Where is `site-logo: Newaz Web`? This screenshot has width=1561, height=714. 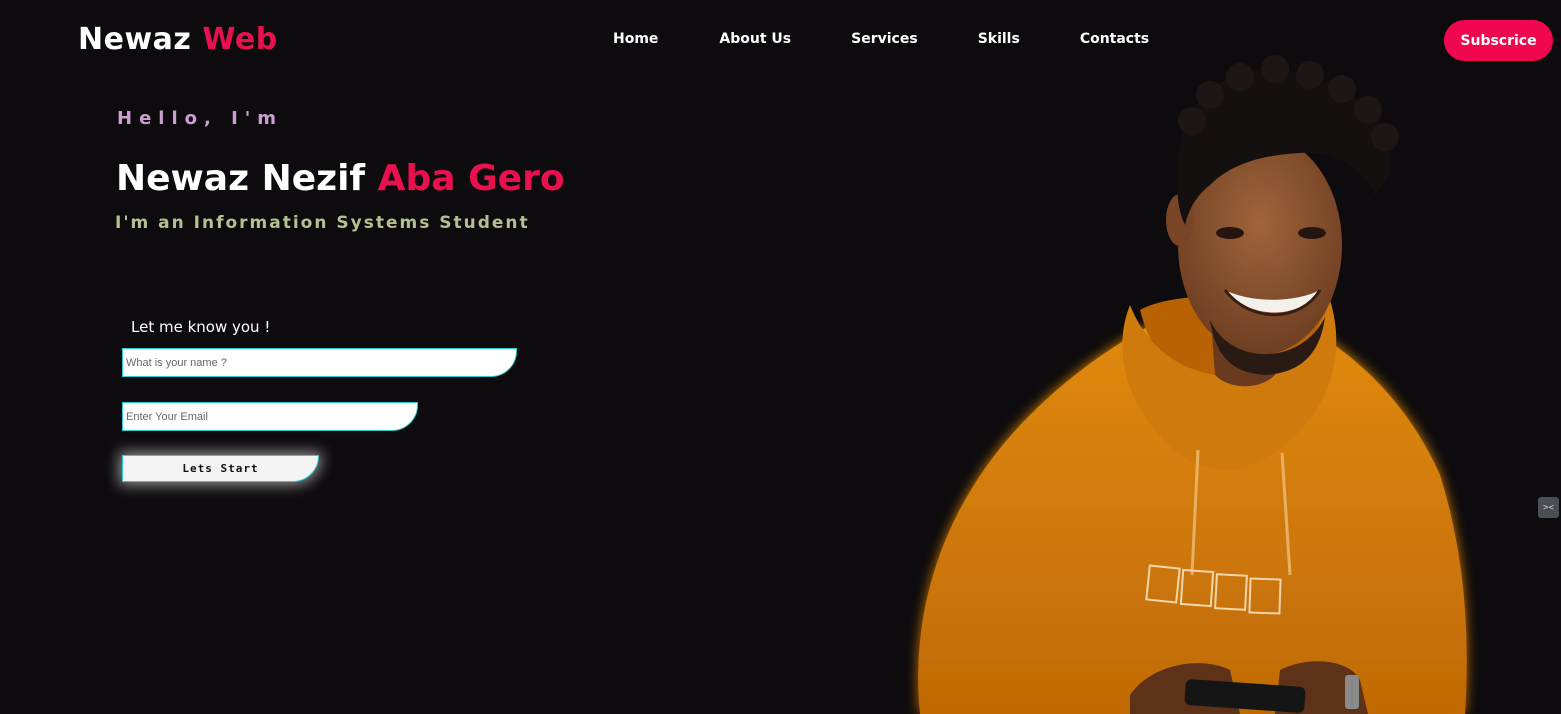
site-logo: Newaz Web is located at coordinates (178, 39).